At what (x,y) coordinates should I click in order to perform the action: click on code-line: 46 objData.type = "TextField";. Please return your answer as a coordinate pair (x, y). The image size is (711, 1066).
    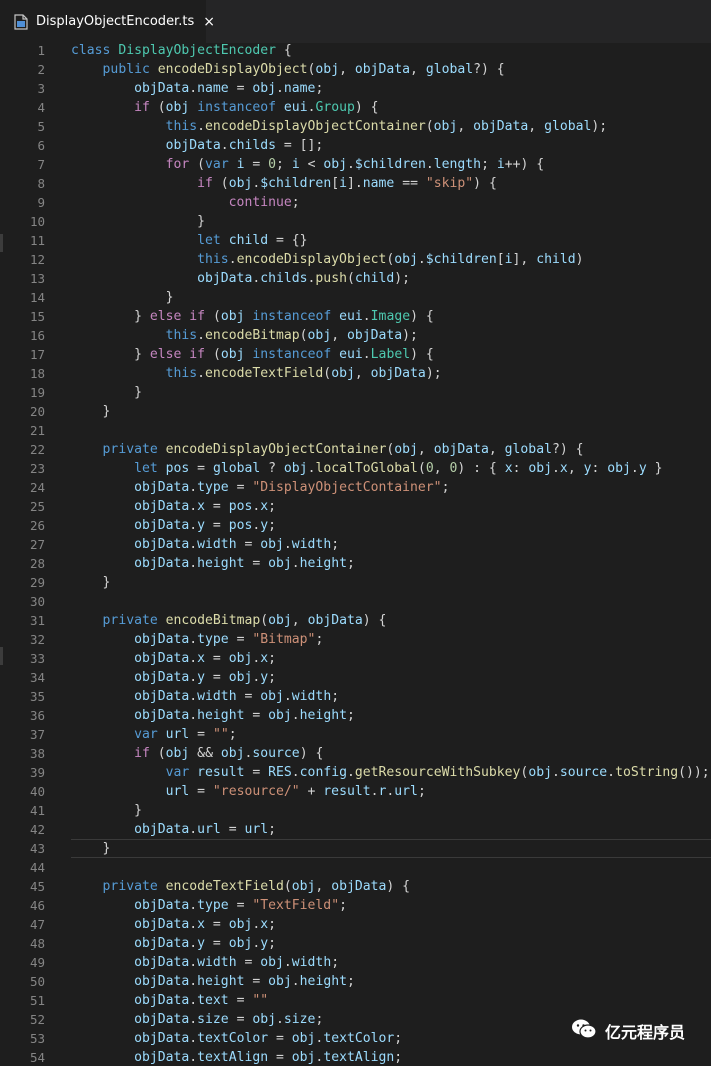
    Looking at the image, I should click on (355, 905).